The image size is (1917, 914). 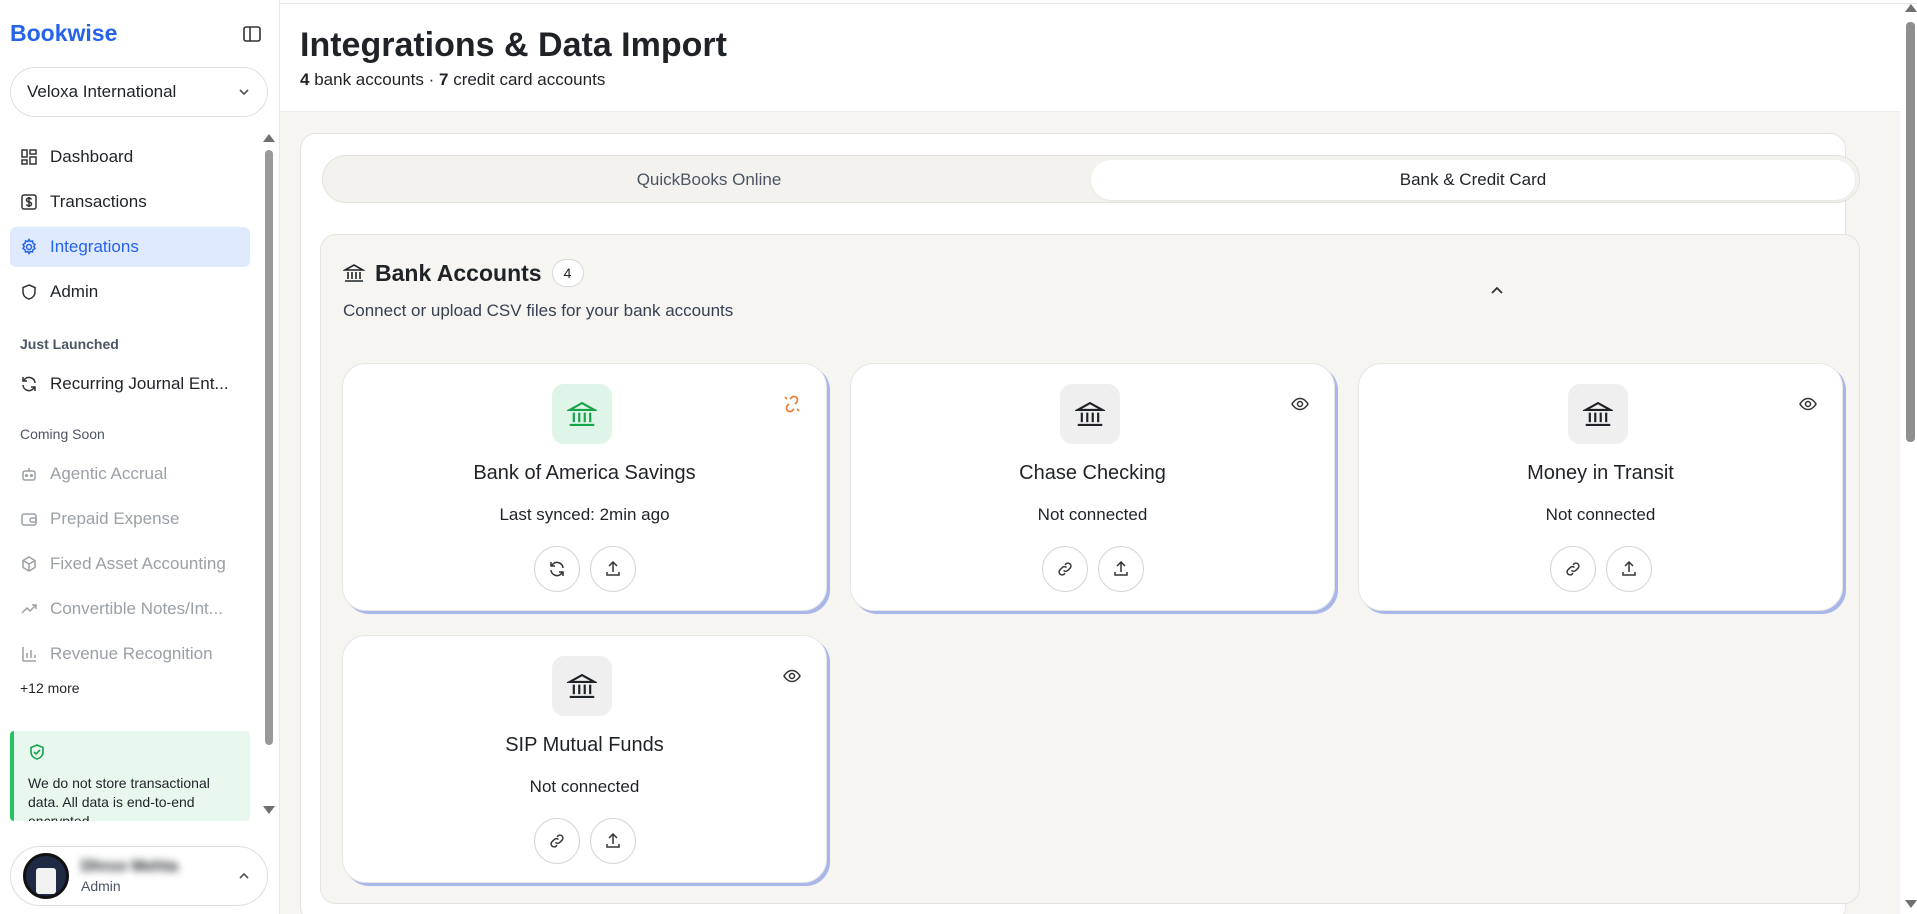 I want to click on credit-card-label: credit card accounts, so click(x=529, y=79).